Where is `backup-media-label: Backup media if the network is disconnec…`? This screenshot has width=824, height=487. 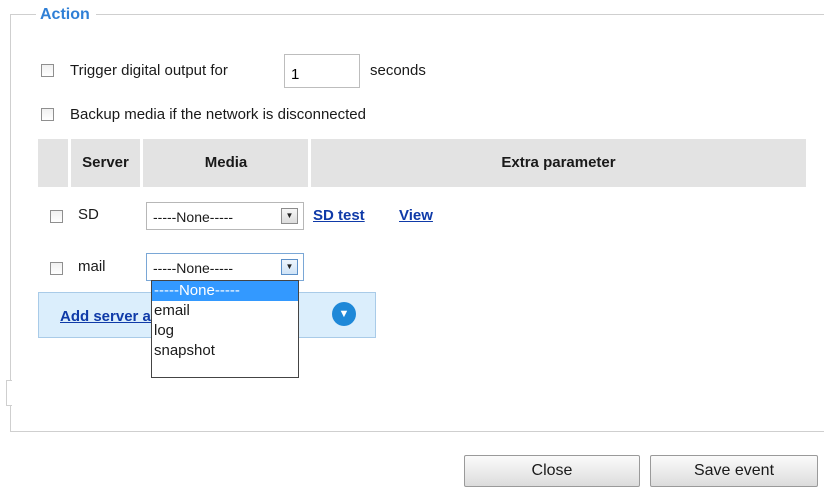 backup-media-label: Backup media if the network is disconnec… is located at coordinates (218, 114).